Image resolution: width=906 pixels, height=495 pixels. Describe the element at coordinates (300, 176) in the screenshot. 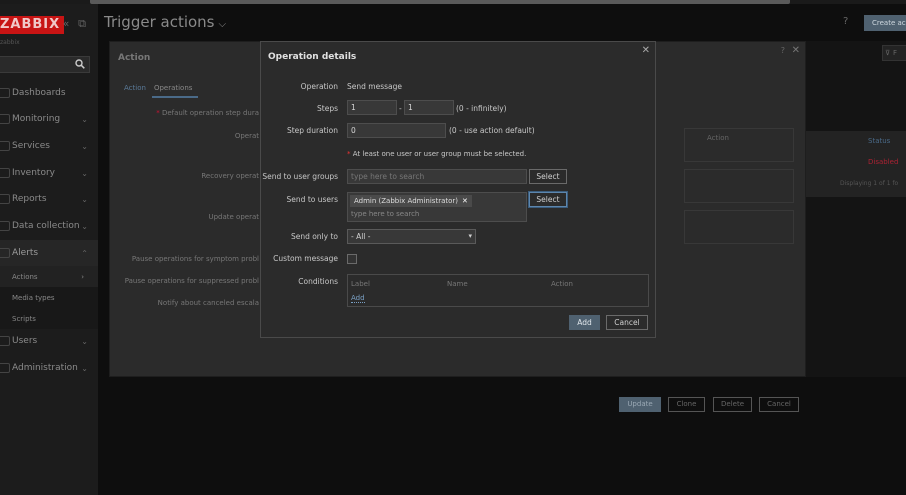

I see `send-to-user-groups-label: Send to user groups` at that location.